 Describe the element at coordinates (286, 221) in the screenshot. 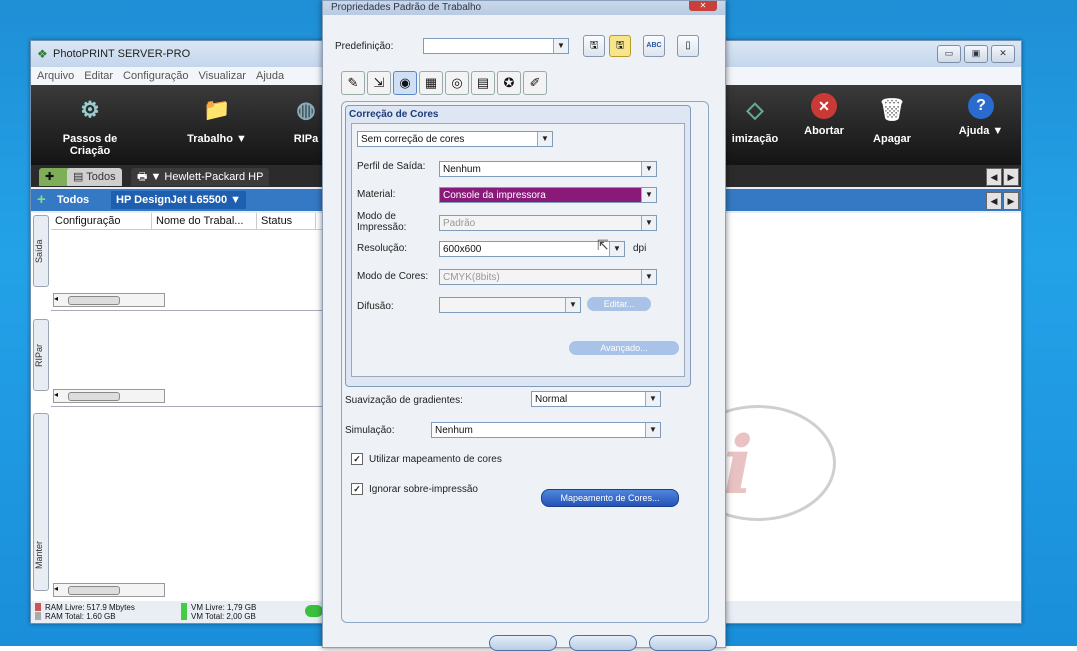

I see `column-status: Status` at that location.